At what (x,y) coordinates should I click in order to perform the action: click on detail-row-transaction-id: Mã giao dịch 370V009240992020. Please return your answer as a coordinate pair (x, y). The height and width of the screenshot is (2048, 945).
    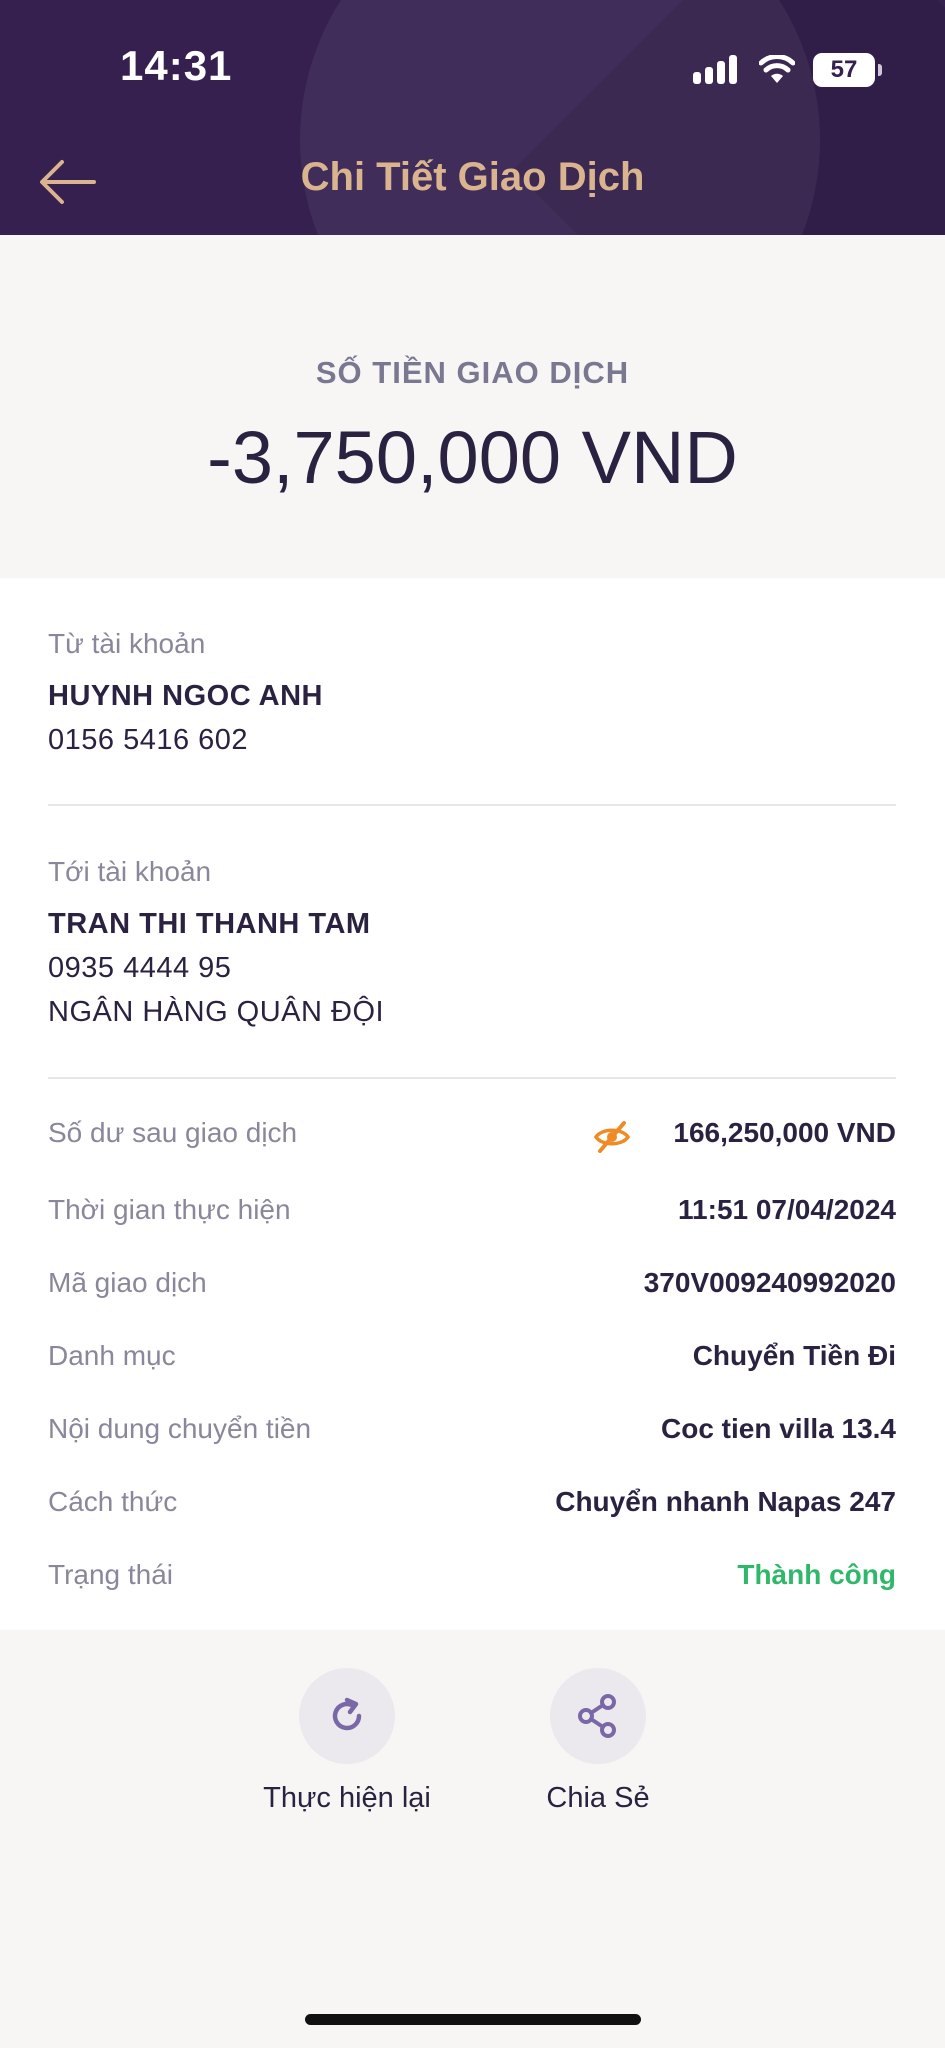
    Looking at the image, I should click on (472, 1287).